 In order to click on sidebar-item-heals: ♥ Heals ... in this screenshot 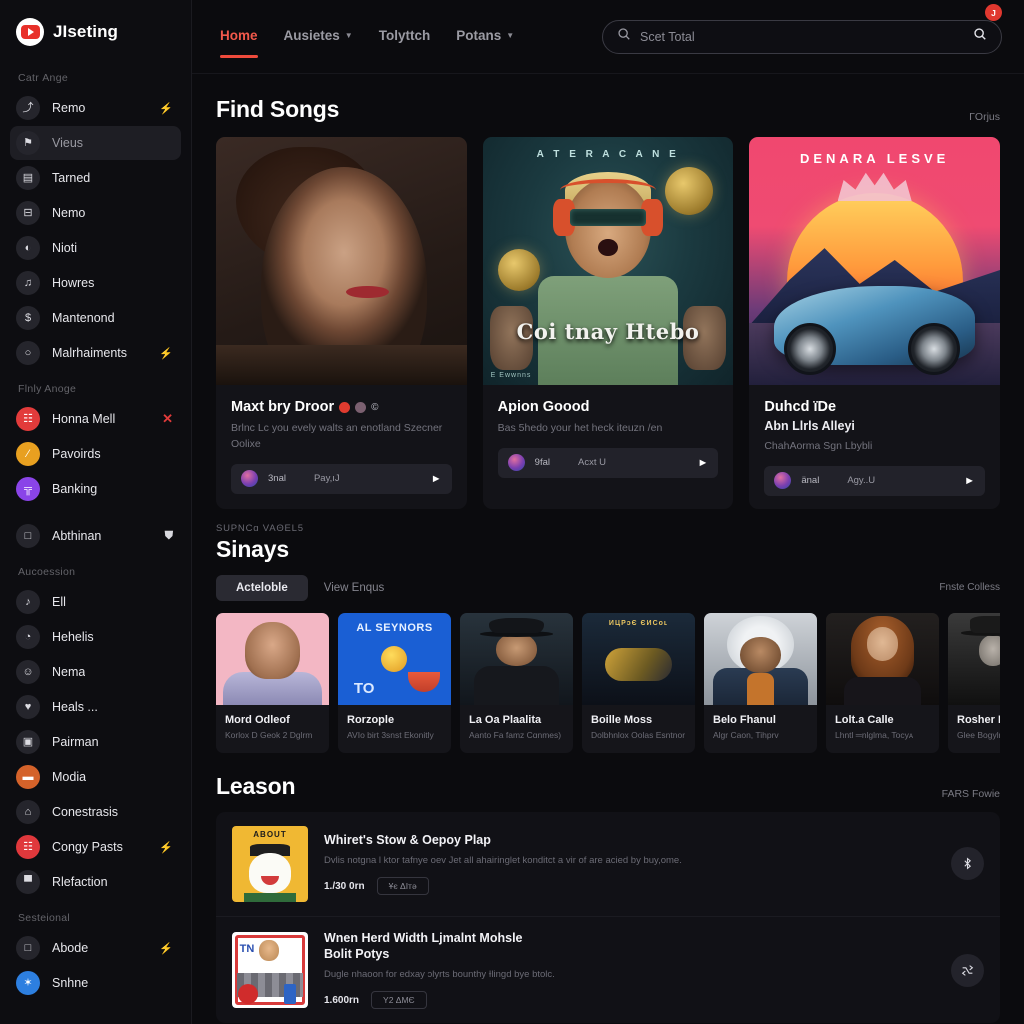, I will do `click(95, 707)`.